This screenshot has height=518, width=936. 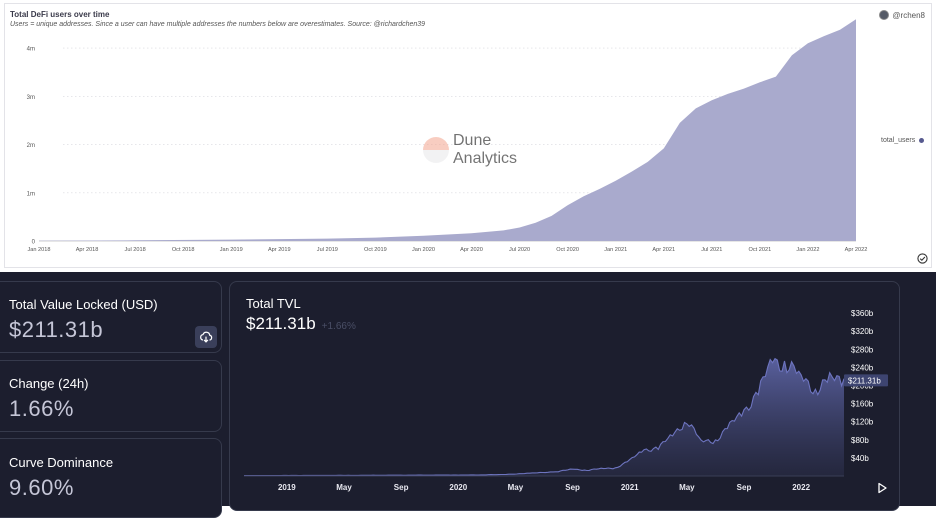 What do you see at coordinates (760, 250) in the screenshot?
I see `x-tick-label: Oct 2021` at bounding box center [760, 250].